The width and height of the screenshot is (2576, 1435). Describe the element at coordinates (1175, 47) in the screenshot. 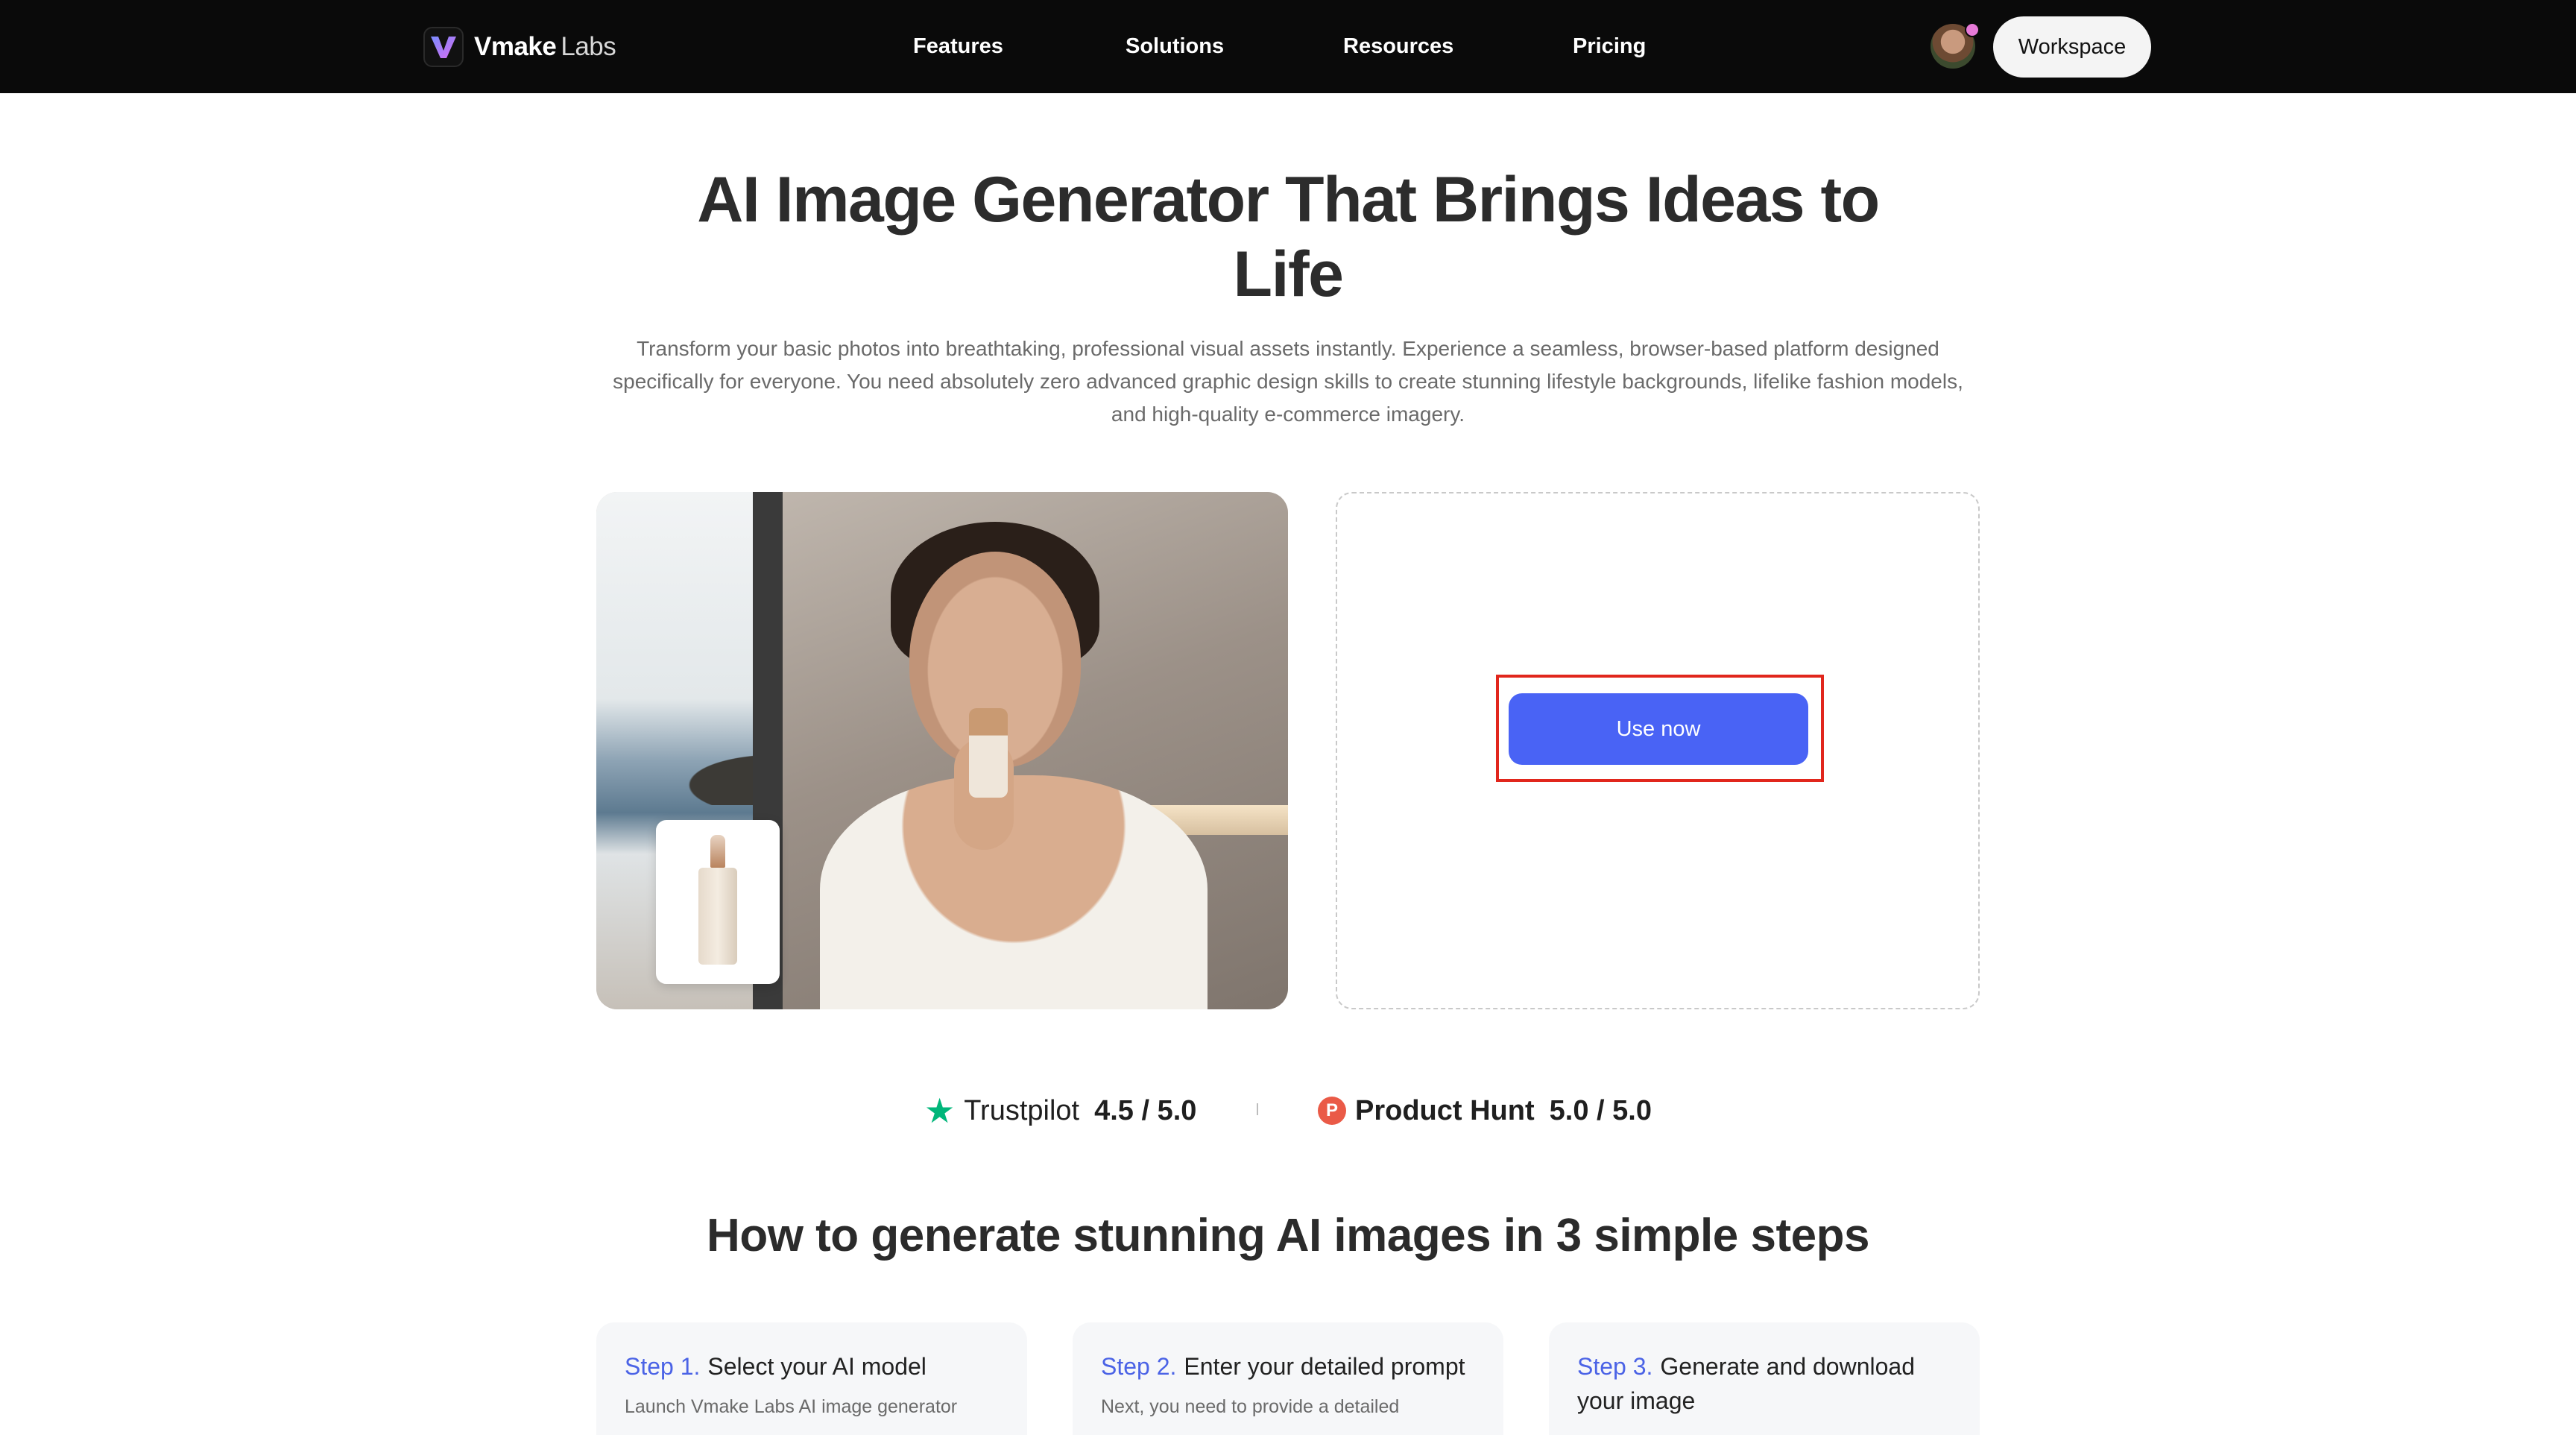

I see `nav-link-solutions: Solutions` at that location.